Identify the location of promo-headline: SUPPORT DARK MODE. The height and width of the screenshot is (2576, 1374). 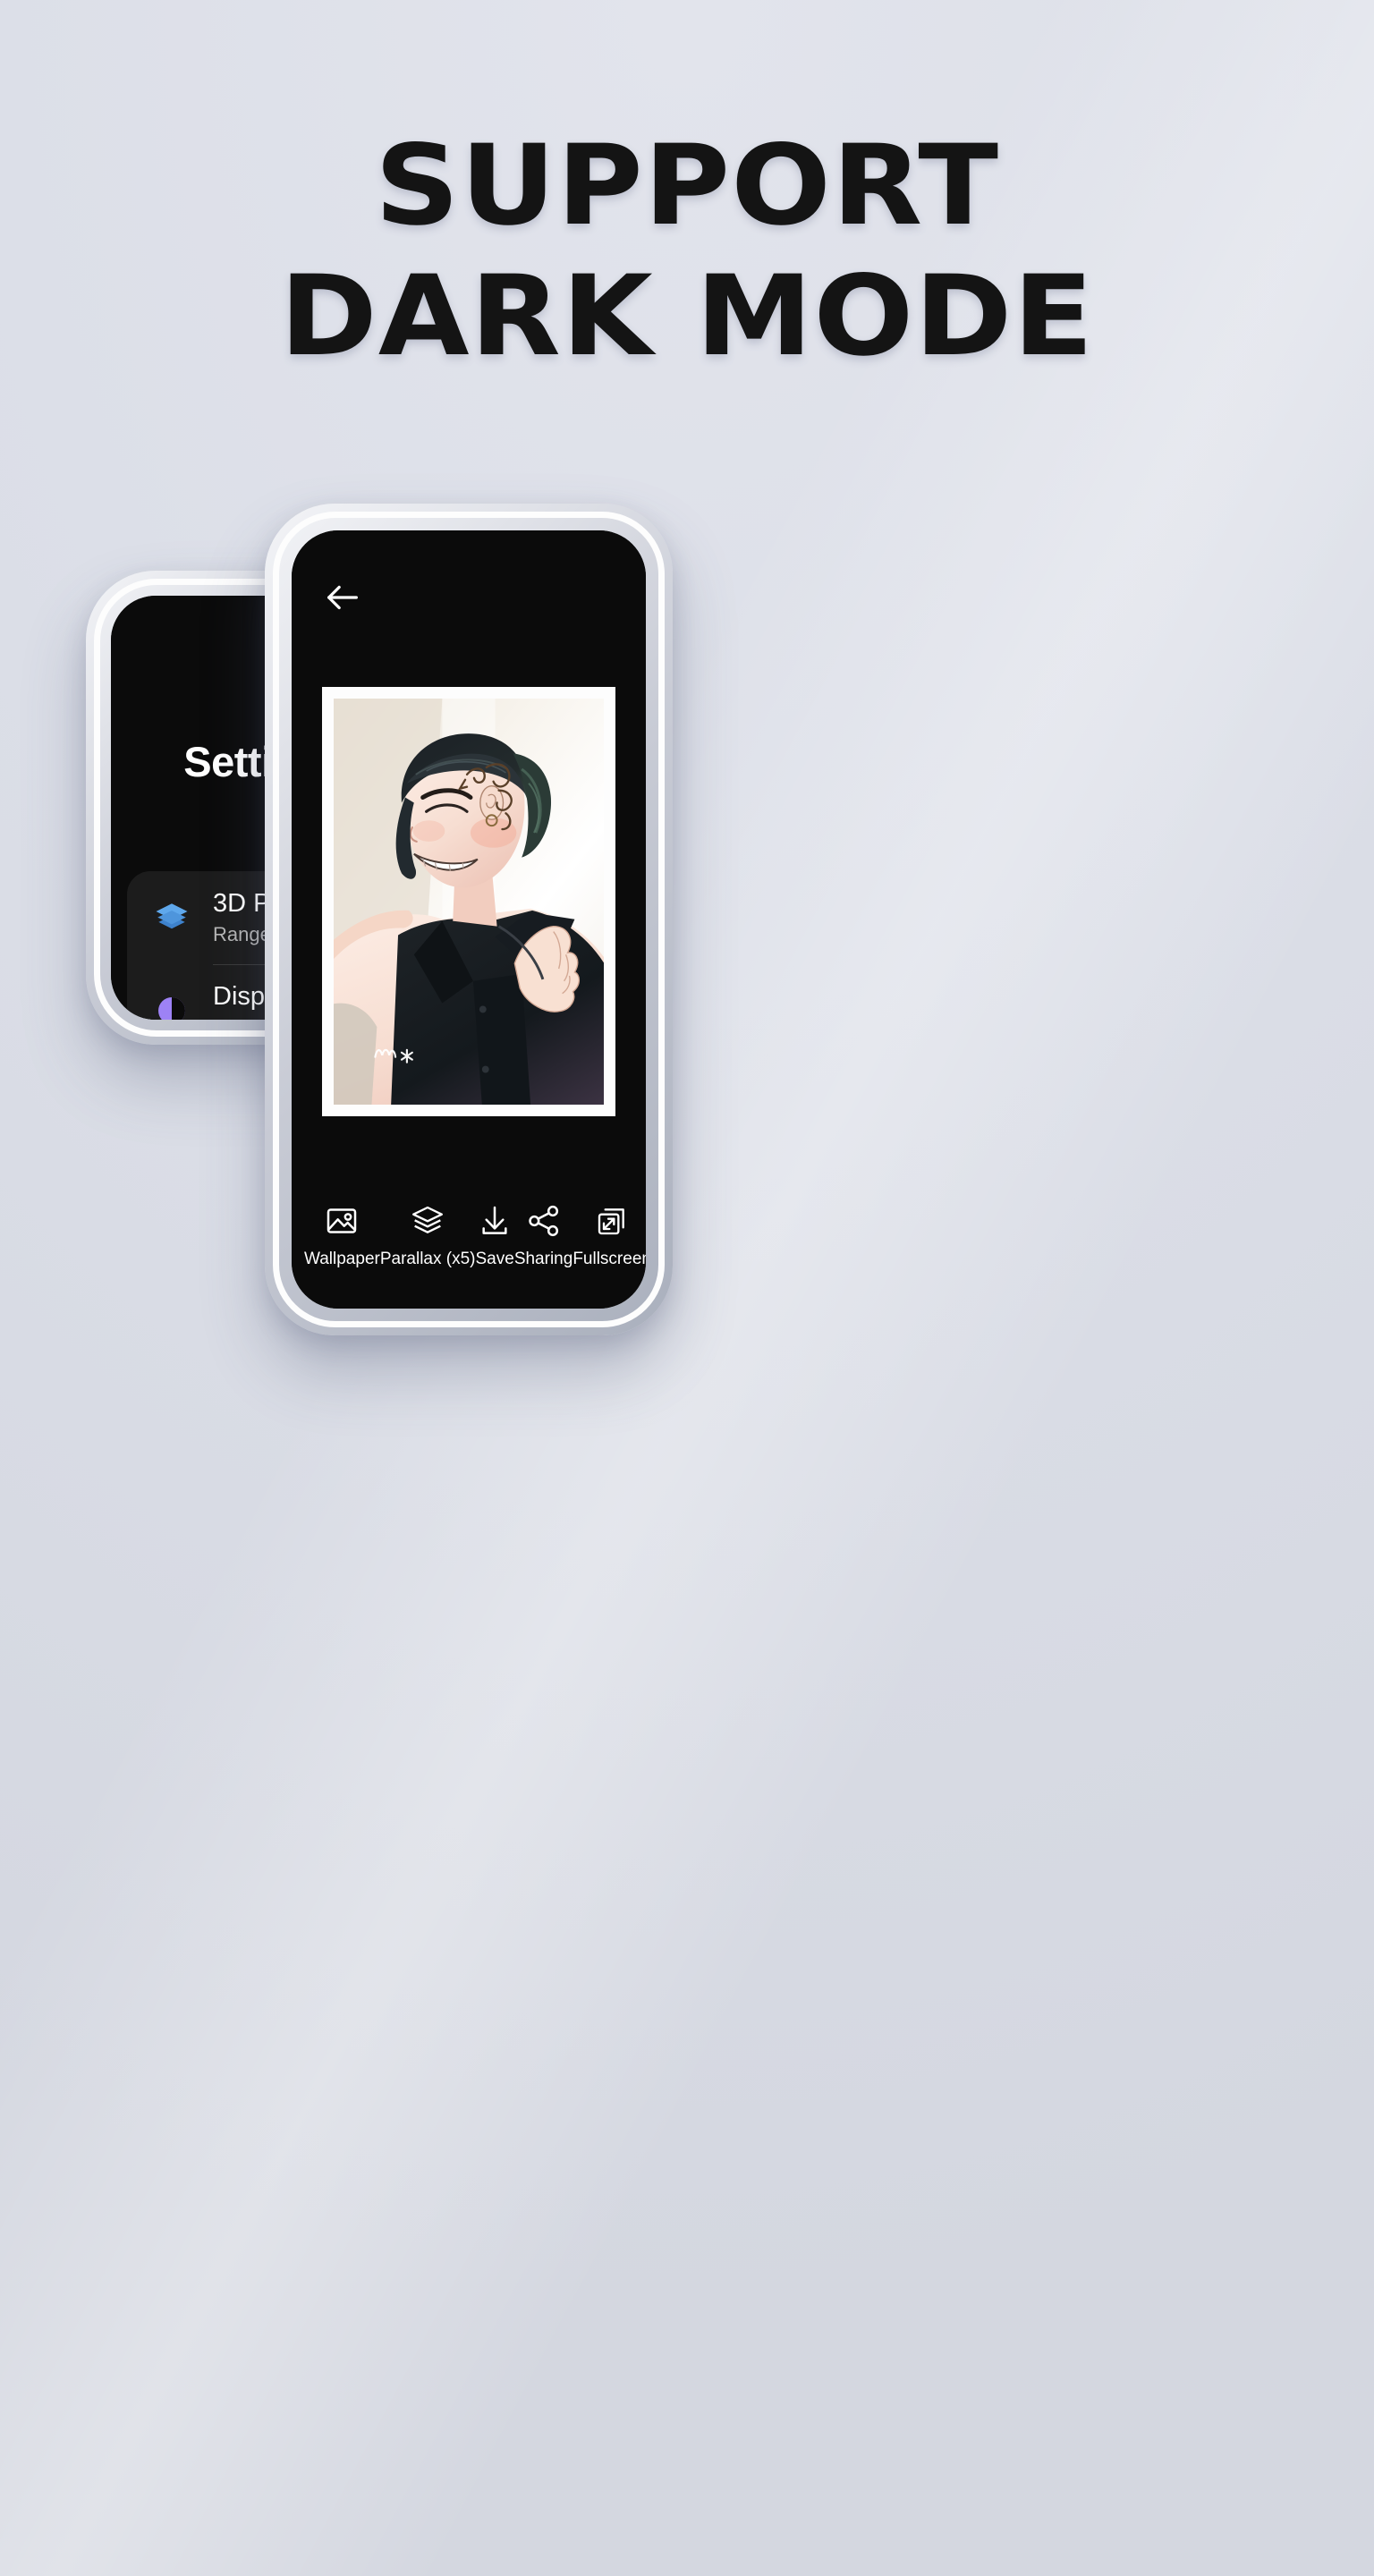
(687, 251).